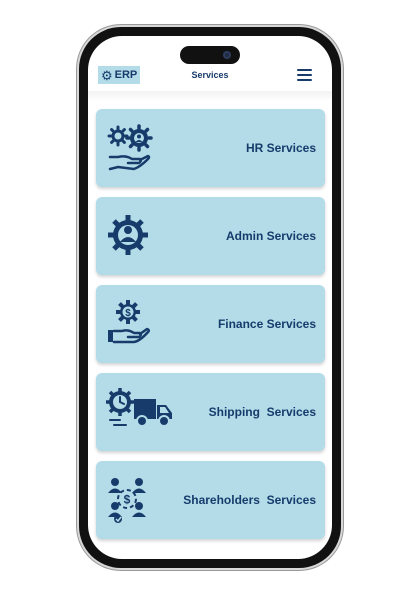 The width and height of the screenshot is (419, 595). I want to click on service-card-shareholders: $ Shareholders Services, so click(210, 500).